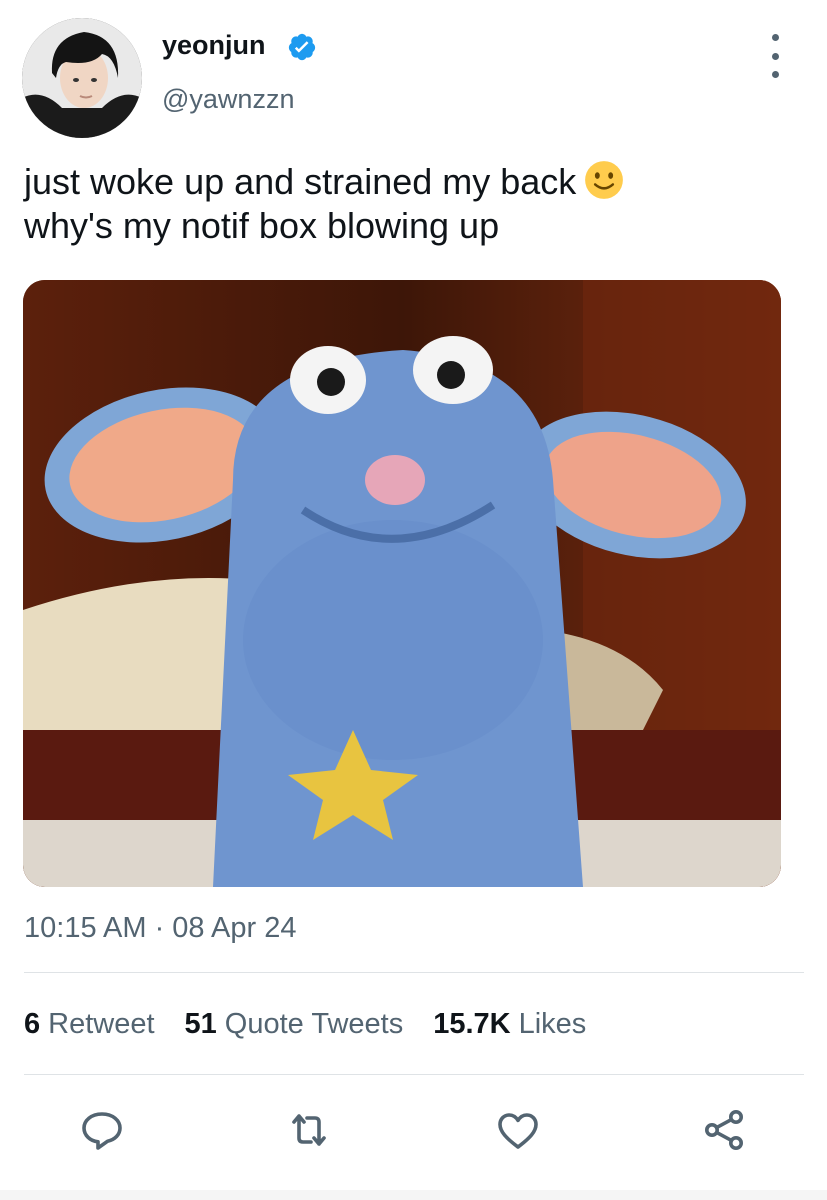 This screenshot has height=1200, width=827. What do you see at coordinates (302, 47) in the screenshot?
I see `verified-badge-icon` at bounding box center [302, 47].